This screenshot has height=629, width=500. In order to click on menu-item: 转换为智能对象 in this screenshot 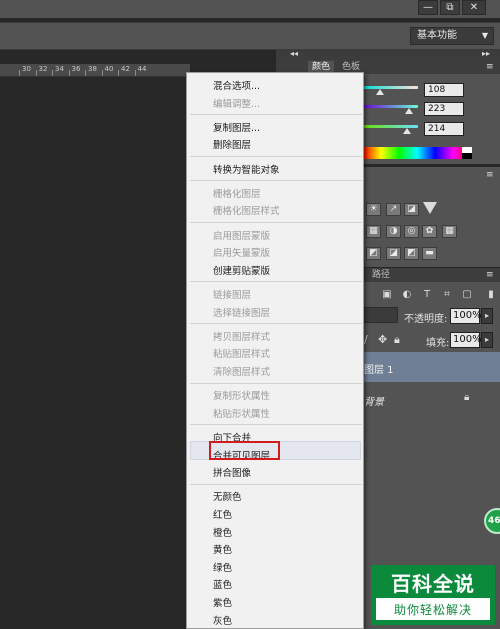, I will do `click(246, 169)`.